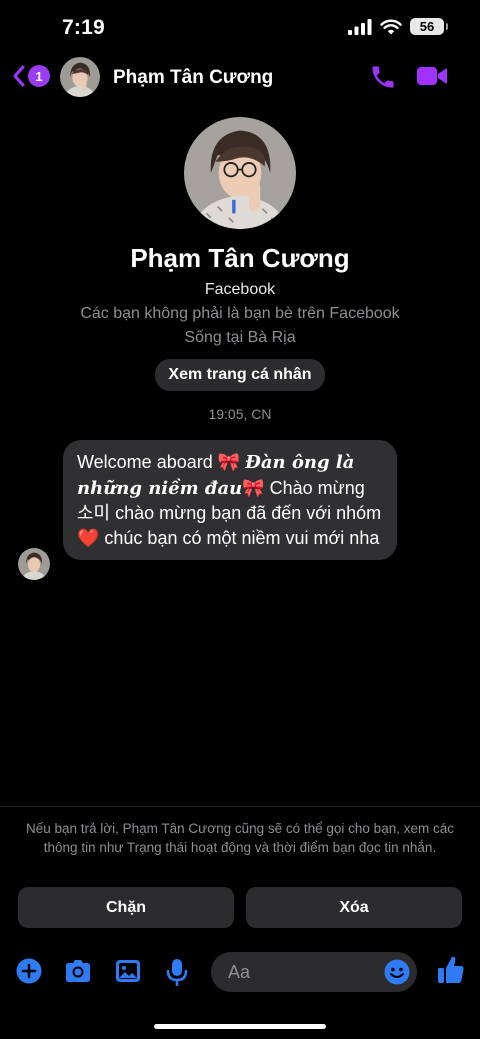  I want to click on message-input, so click(303, 972).